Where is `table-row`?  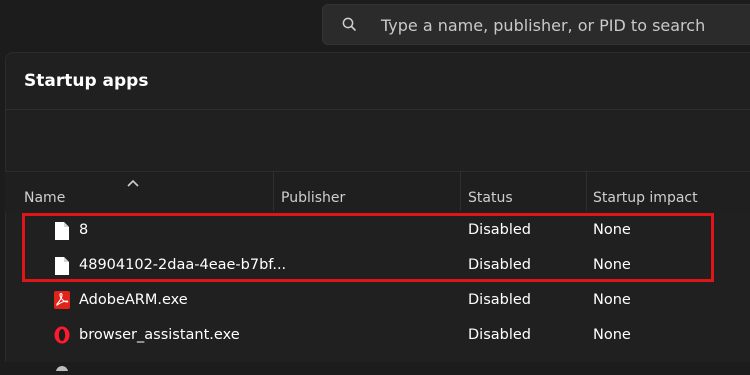 table-row is located at coordinates (377, 230).